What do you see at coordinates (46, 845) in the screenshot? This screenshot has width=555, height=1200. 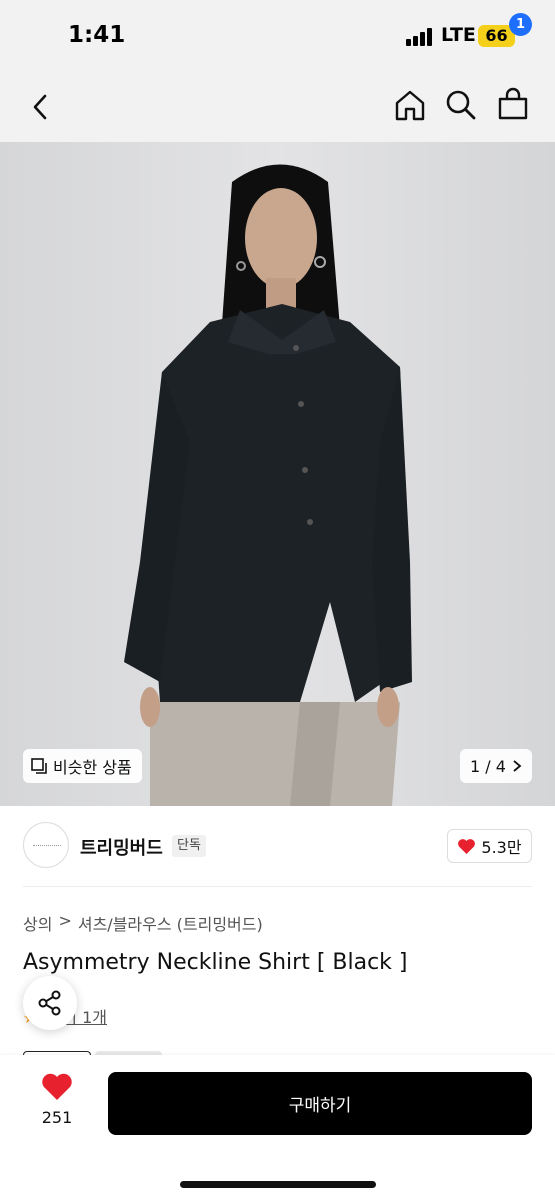 I see `brand-logo` at bounding box center [46, 845].